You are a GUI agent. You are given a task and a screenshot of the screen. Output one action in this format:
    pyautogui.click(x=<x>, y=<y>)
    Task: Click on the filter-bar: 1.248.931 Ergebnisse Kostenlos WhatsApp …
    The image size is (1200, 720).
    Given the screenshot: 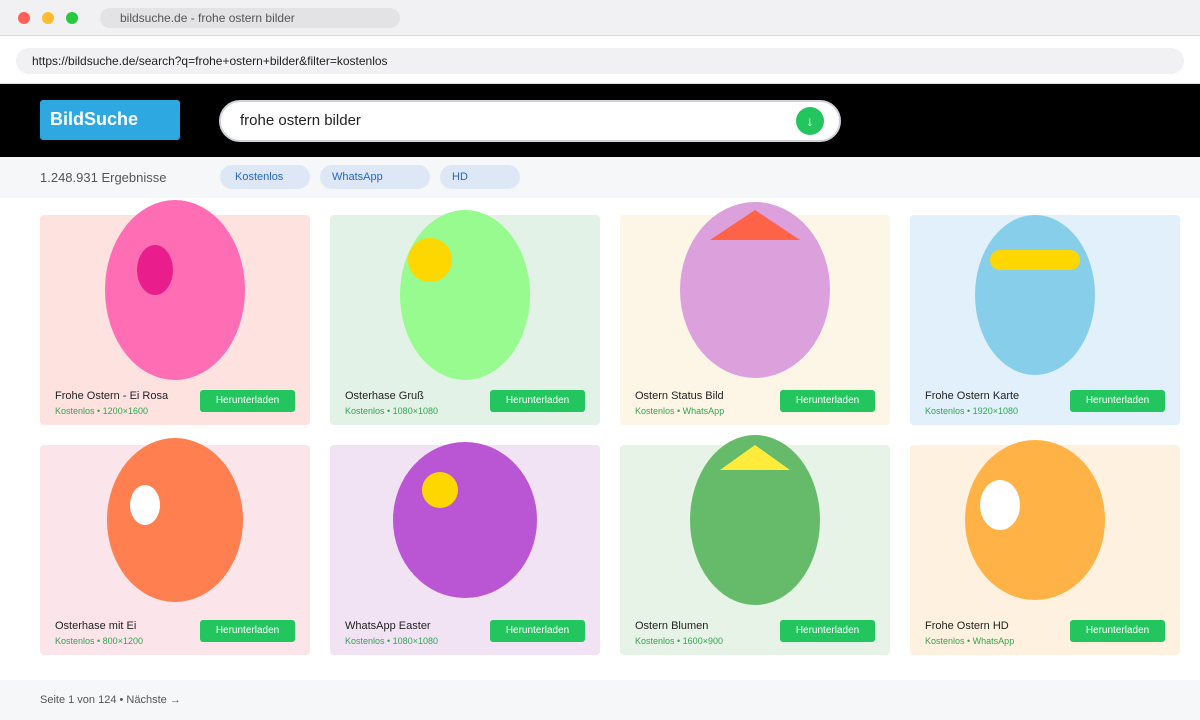 What is the action you would take?
    pyautogui.click(x=600, y=177)
    